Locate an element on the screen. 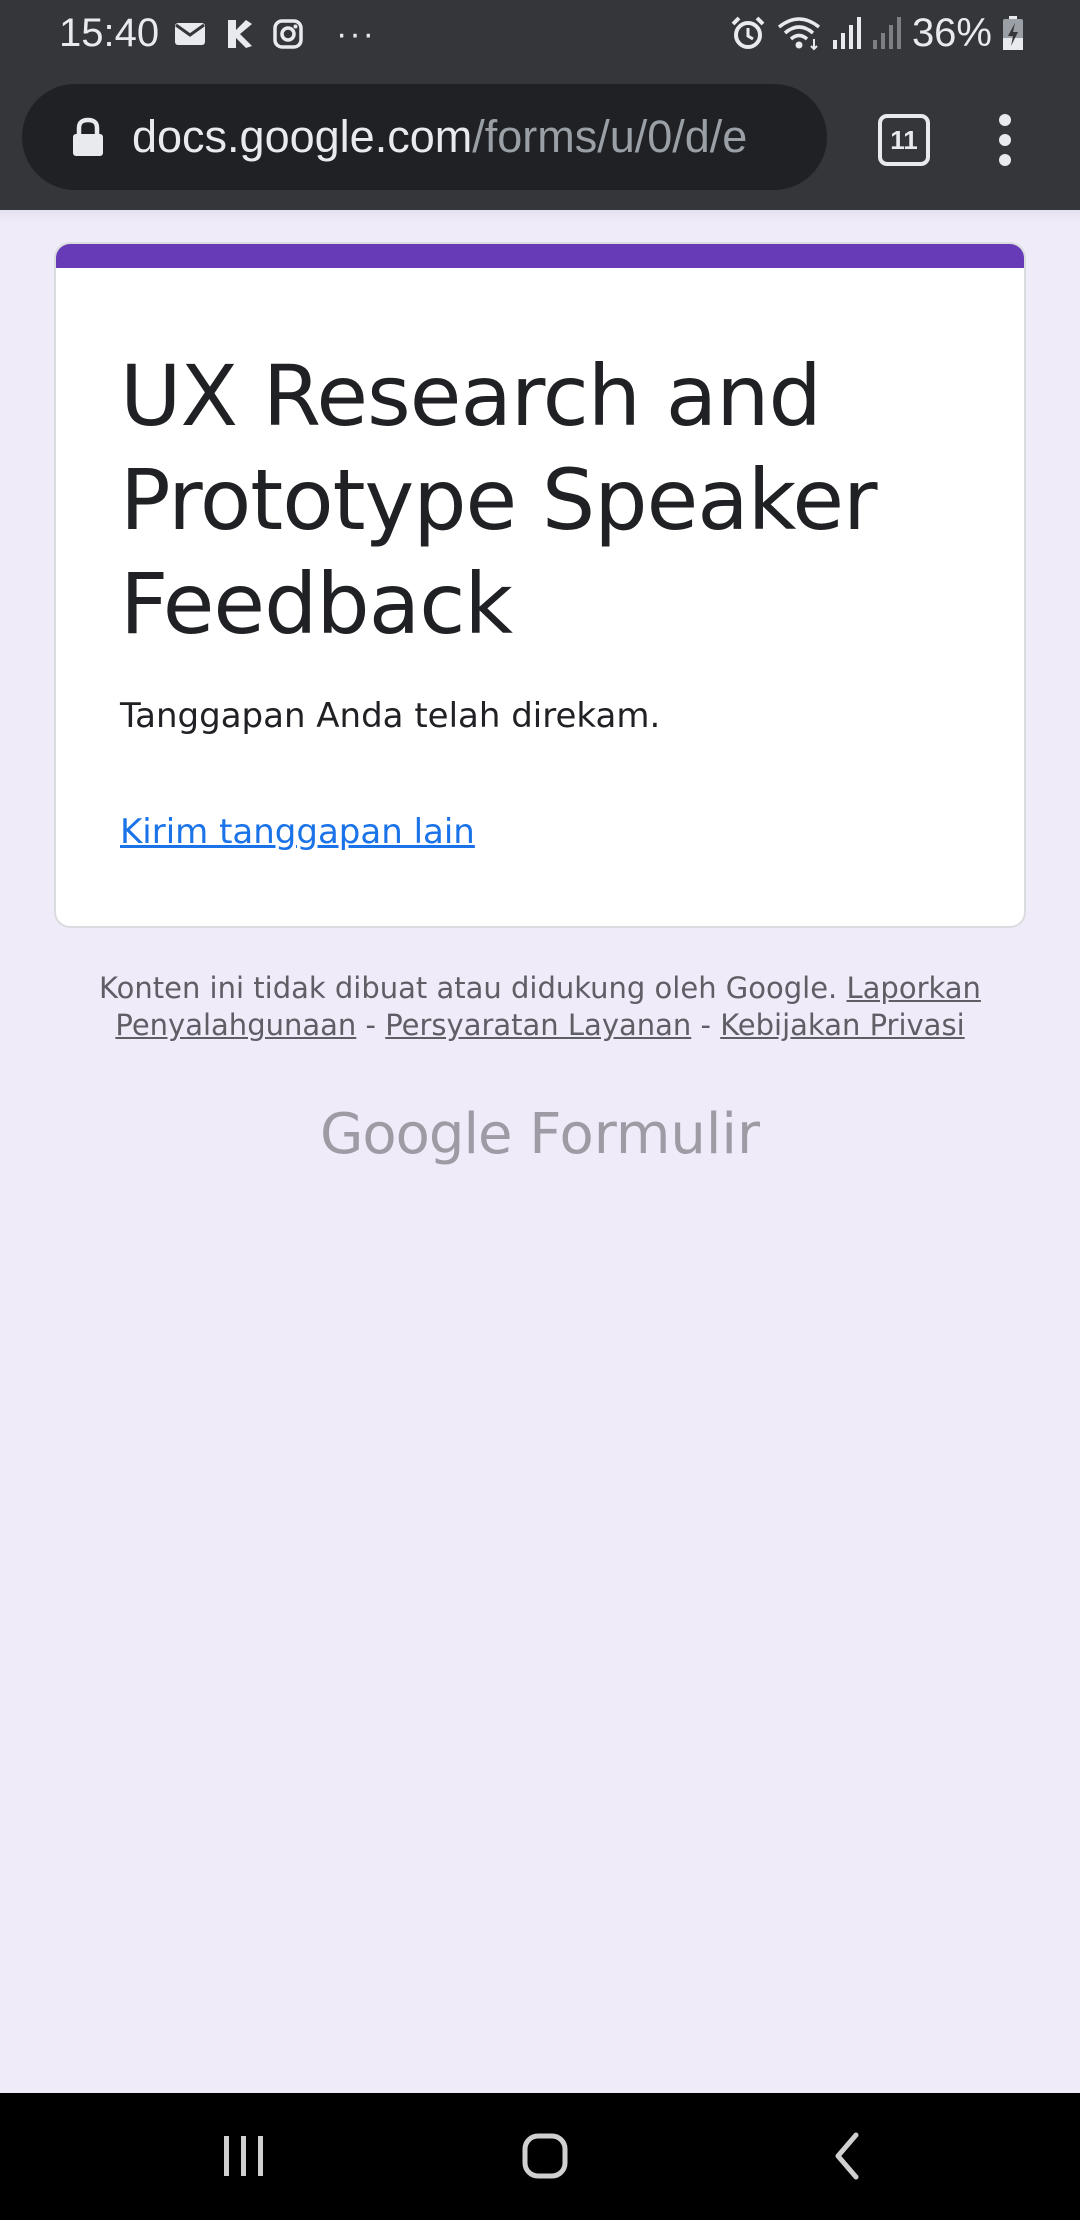  terms-link: Persyaratan Layanan is located at coordinates (538, 1025).